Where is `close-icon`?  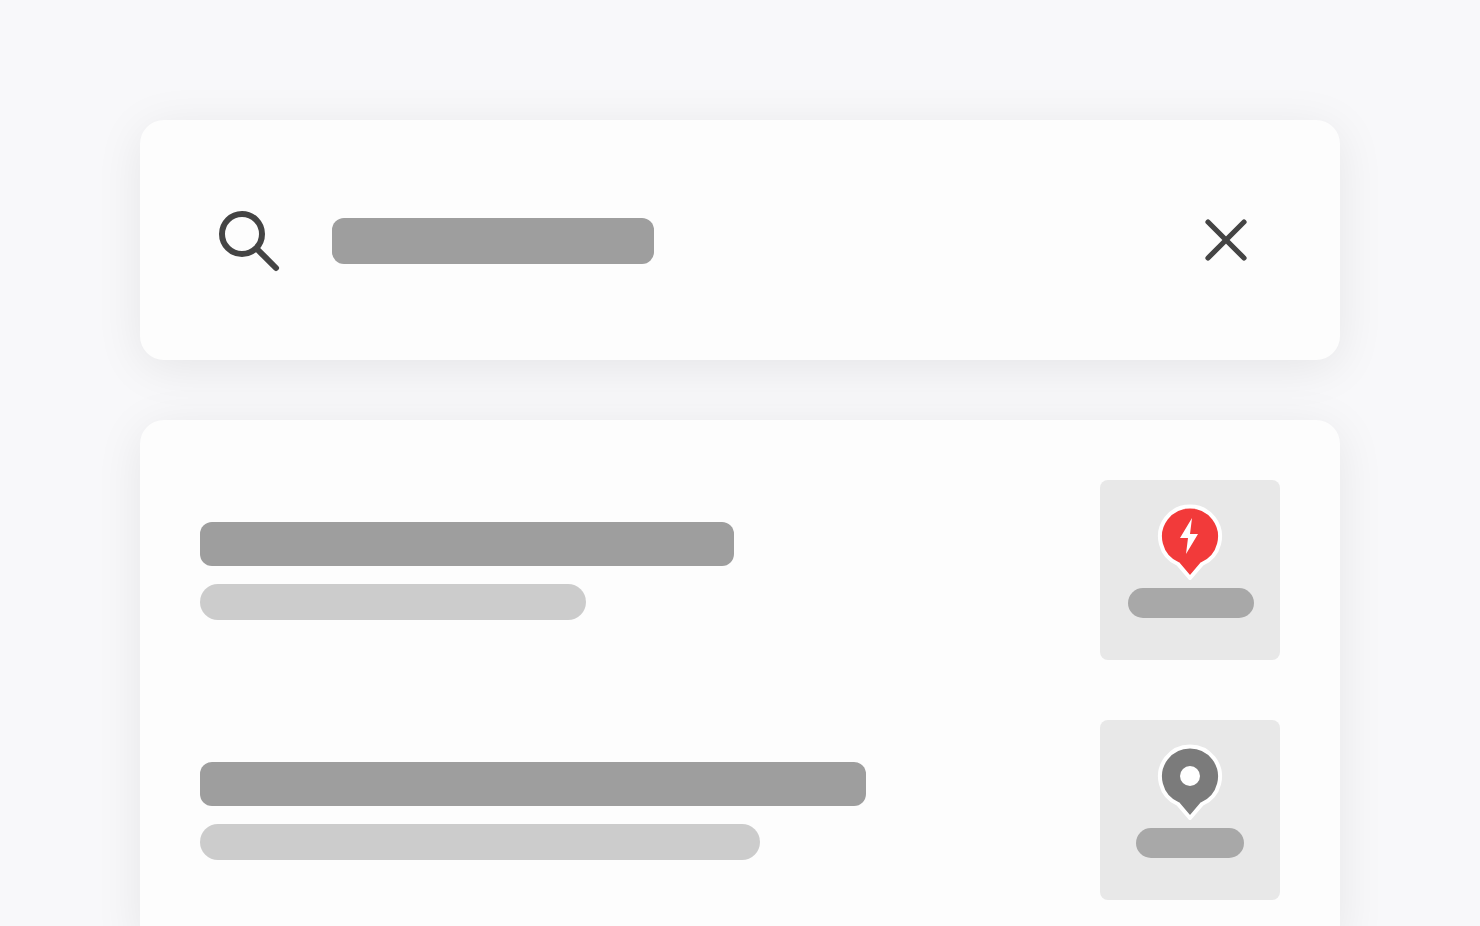
close-icon is located at coordinates (1226, 240).